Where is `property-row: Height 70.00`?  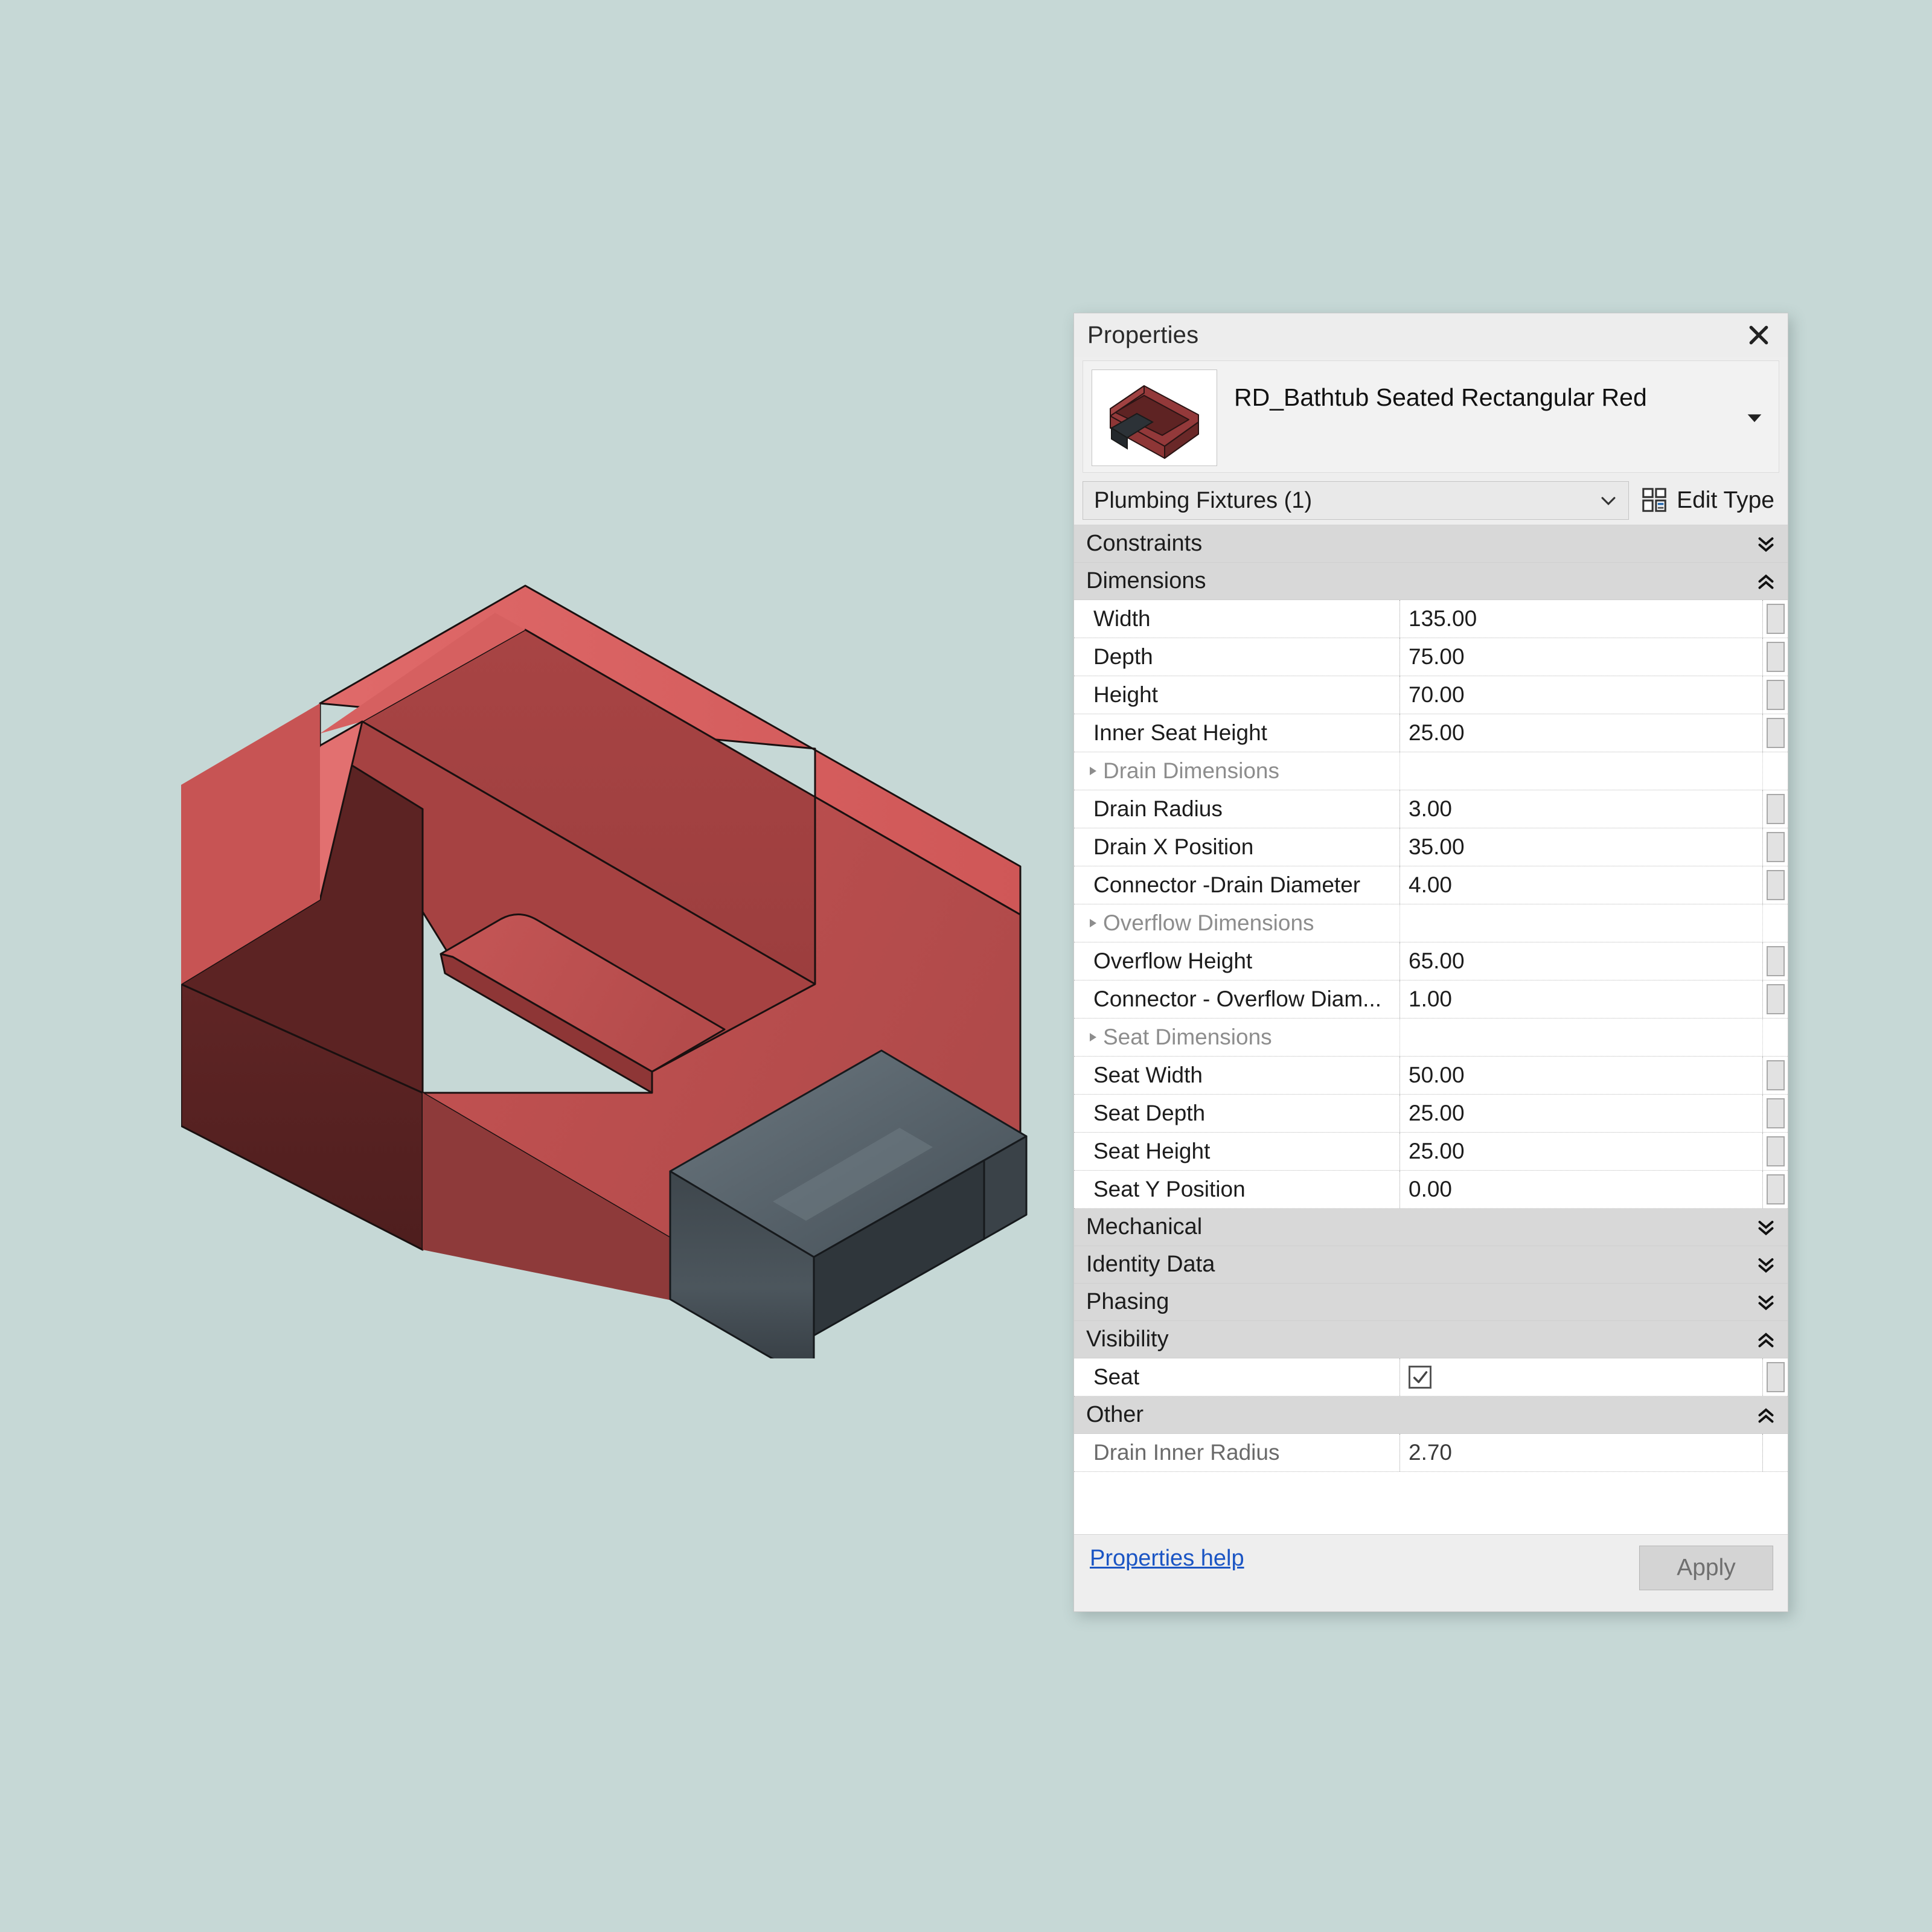
property-row: Height 70.00 is located at coordinates (1431, 695).